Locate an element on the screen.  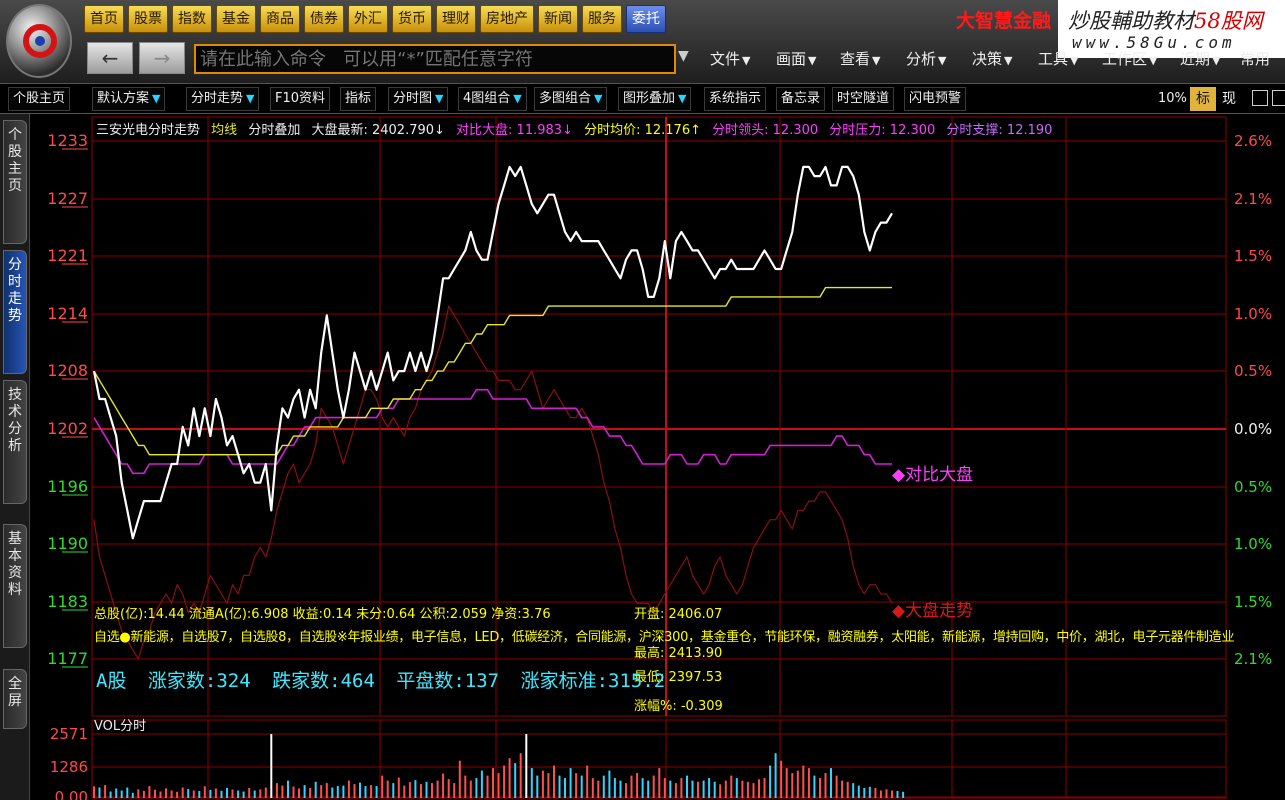
arrow-left-icon: ← is located at coordinates (110, 58).